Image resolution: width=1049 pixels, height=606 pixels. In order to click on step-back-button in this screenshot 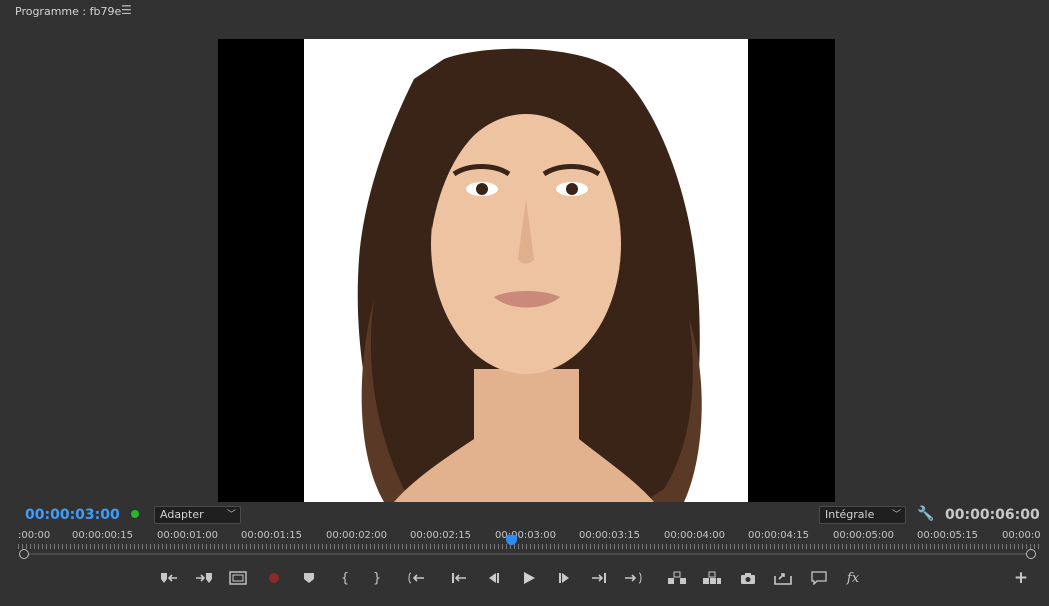, I will do `click(493, 578)`.